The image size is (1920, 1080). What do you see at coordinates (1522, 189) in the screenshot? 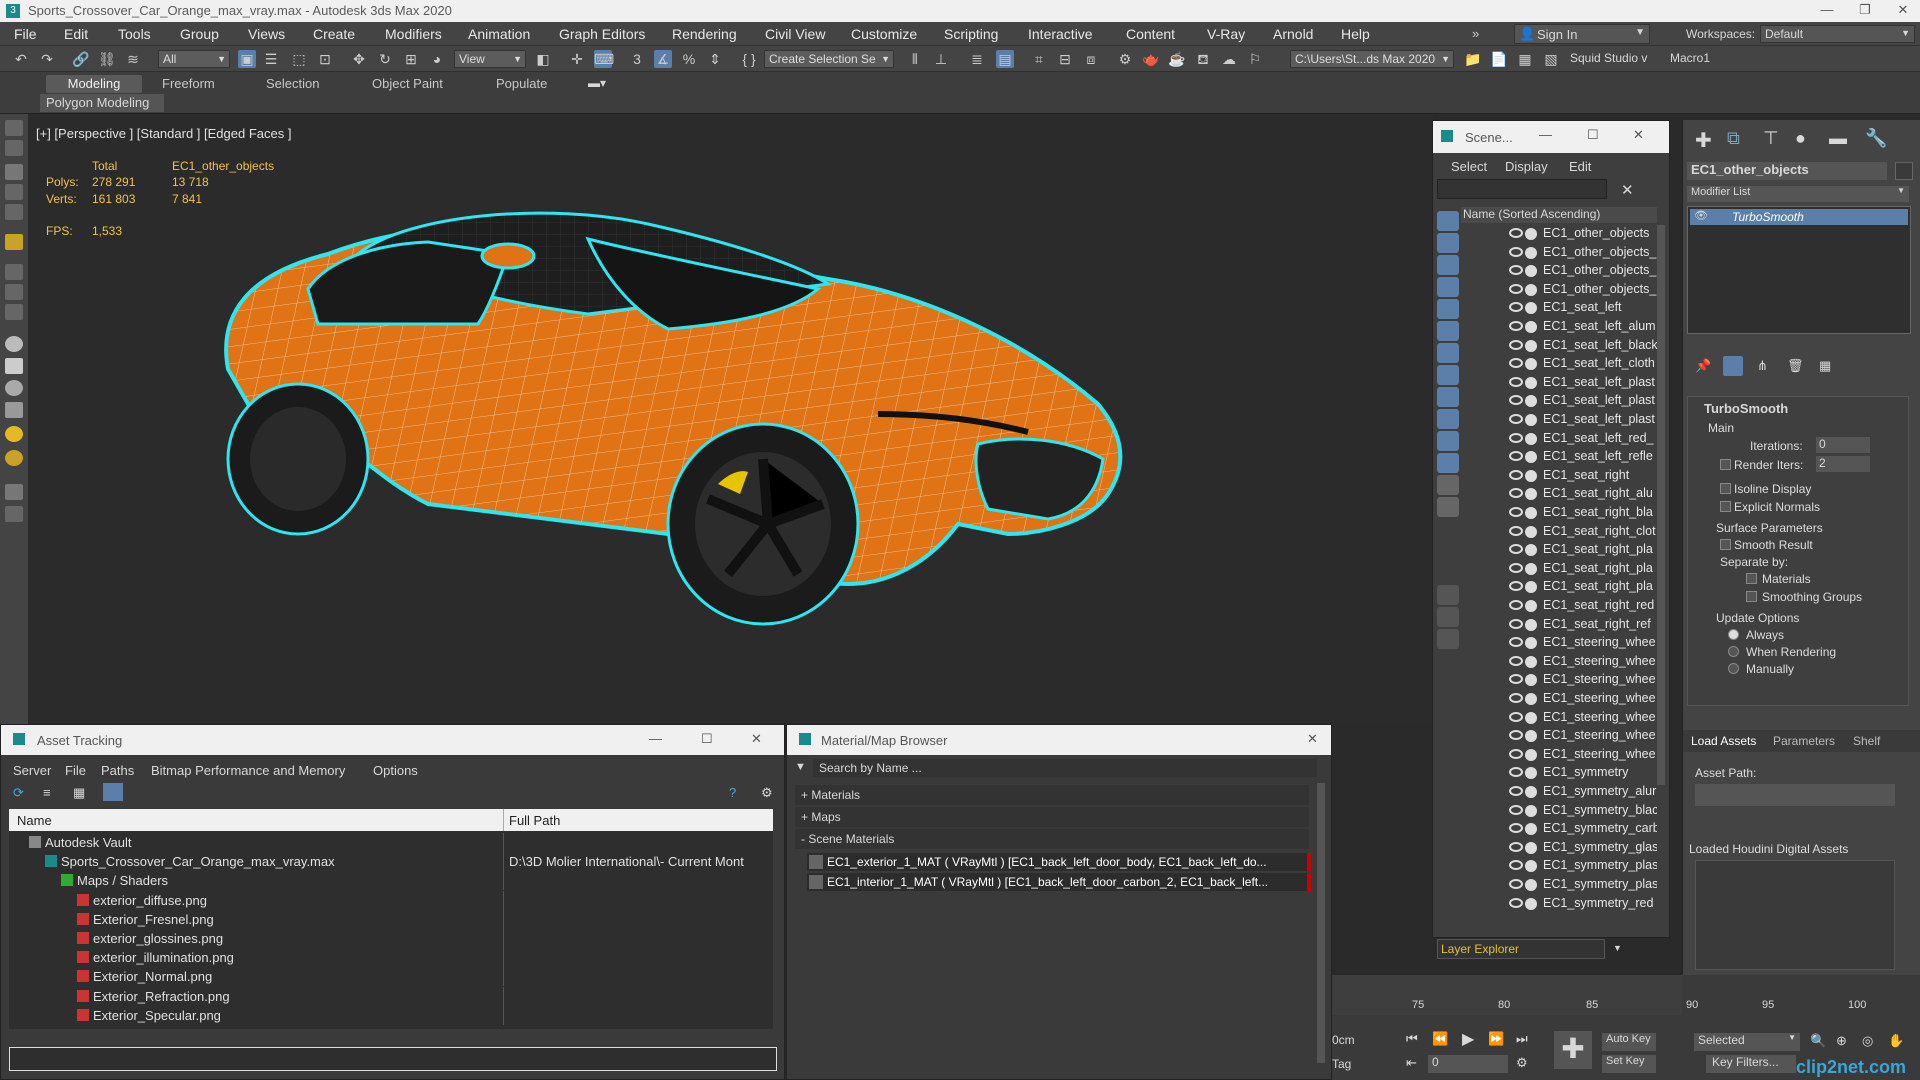
I see `scene-search-input` at bounding box center [1522, 189].